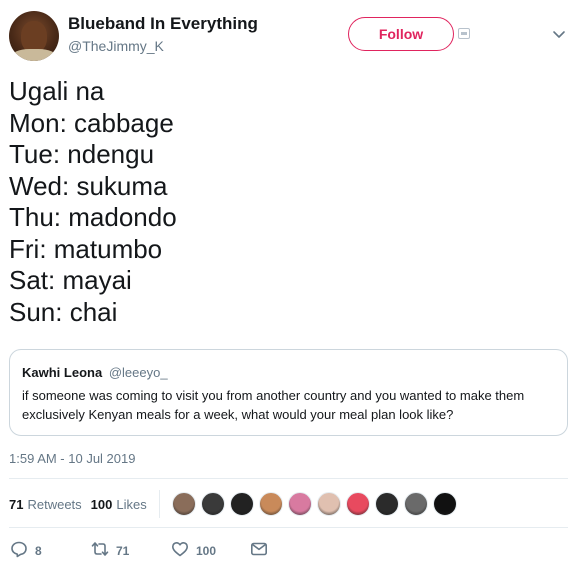 The height and width of the screenshot is (570, 579). Describe the element at coordinates (288, 478) in the screenshot. I see `divider-top` at that location.